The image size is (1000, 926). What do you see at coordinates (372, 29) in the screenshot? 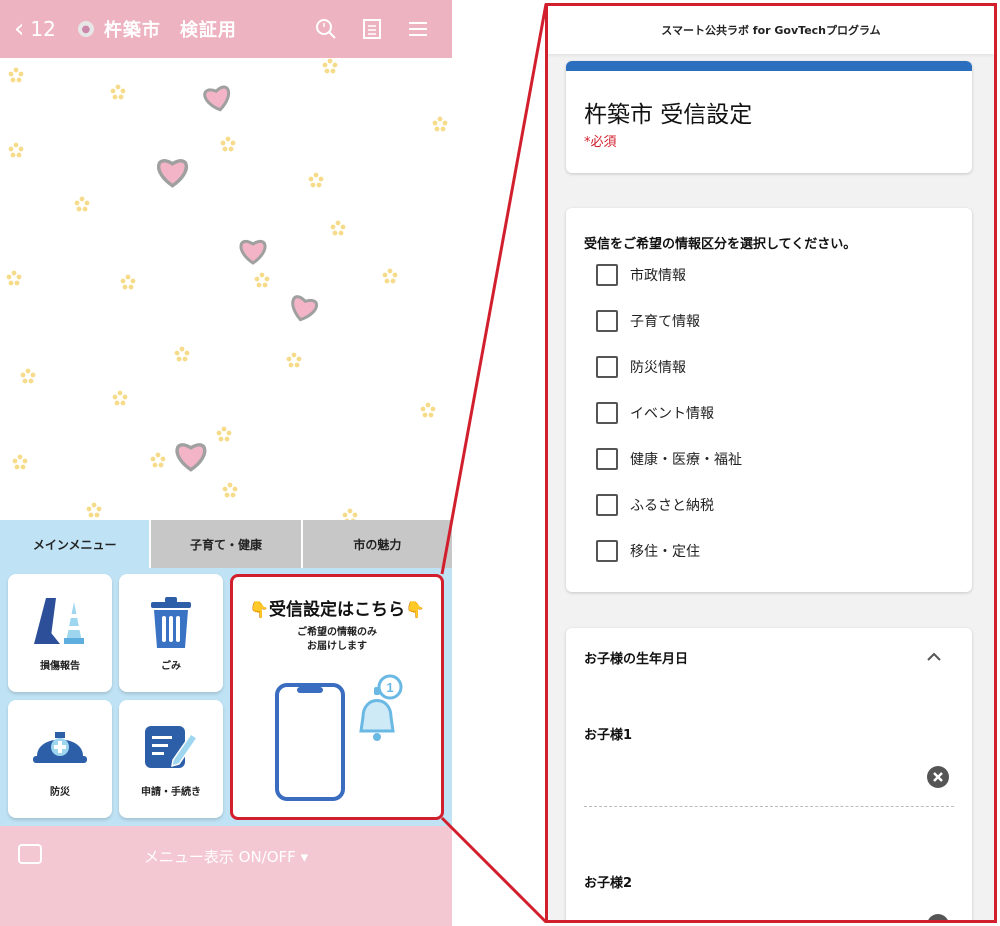
I see `notes-icon` at bounding box center [372, 29].